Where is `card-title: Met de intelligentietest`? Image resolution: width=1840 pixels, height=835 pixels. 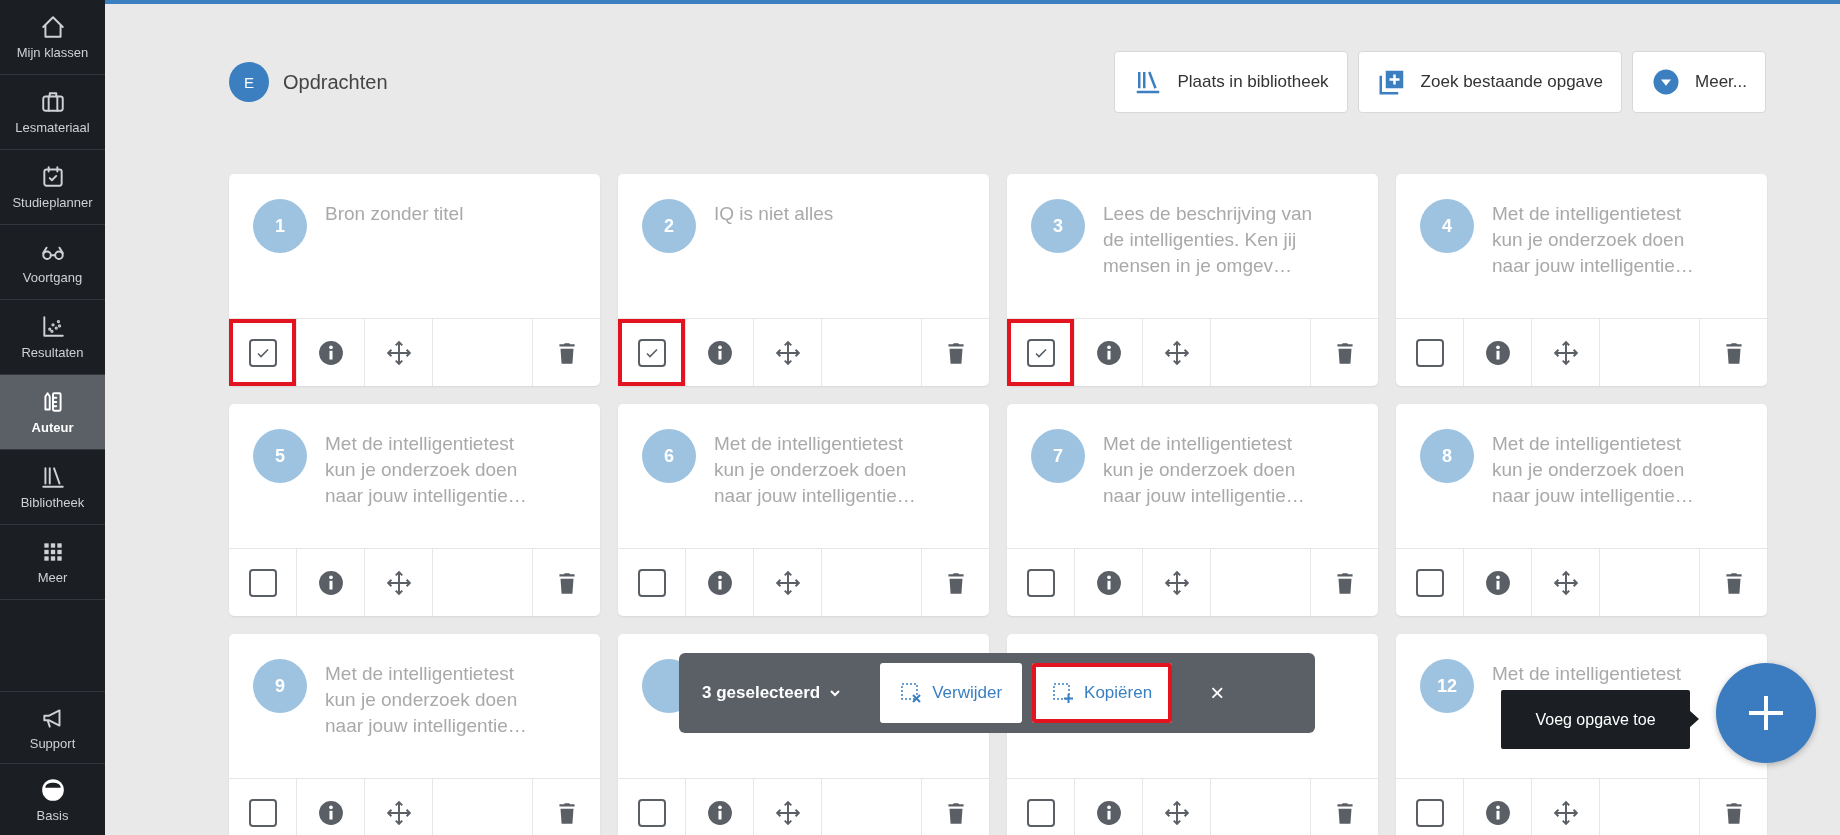 card-title: Met de intelligentietest is located at coordinates (1587, 674).